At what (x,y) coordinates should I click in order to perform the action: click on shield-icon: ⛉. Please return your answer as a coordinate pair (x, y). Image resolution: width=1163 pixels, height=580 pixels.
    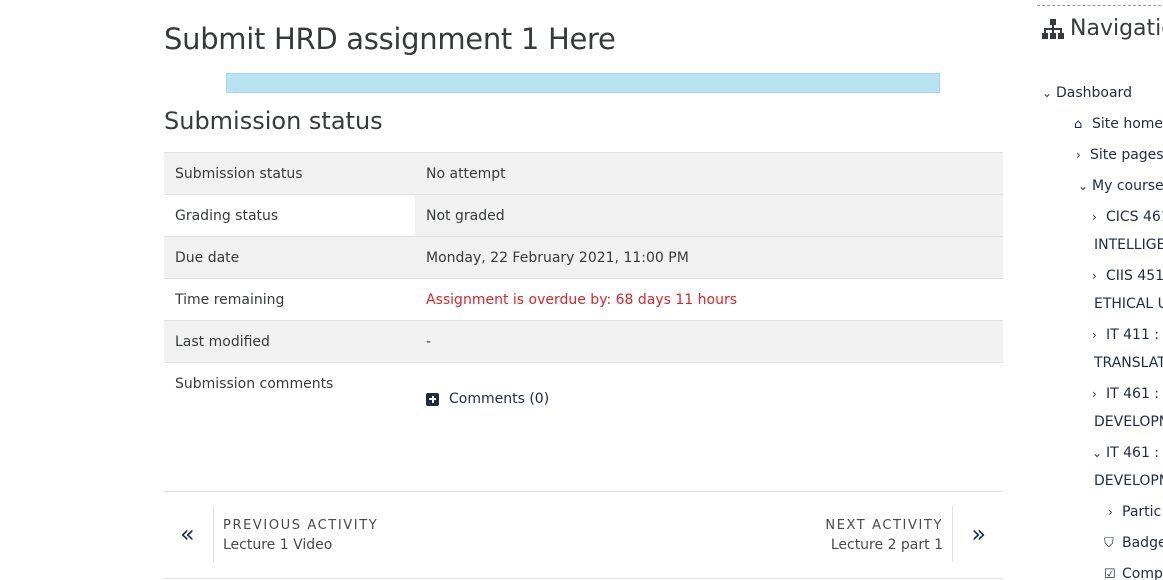
    Looking at the image, I should click on (1109, 543).